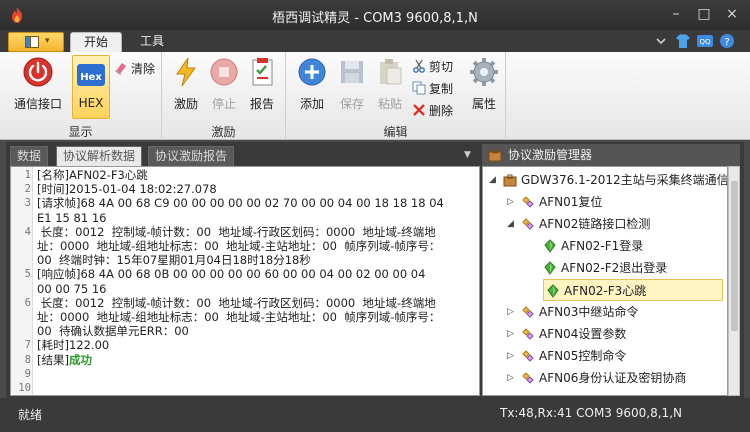  What do you see at coordinates (705, 41) in the screenshot?
I see `qq-chat-icon: QQ` at bounding box center [705, 41].